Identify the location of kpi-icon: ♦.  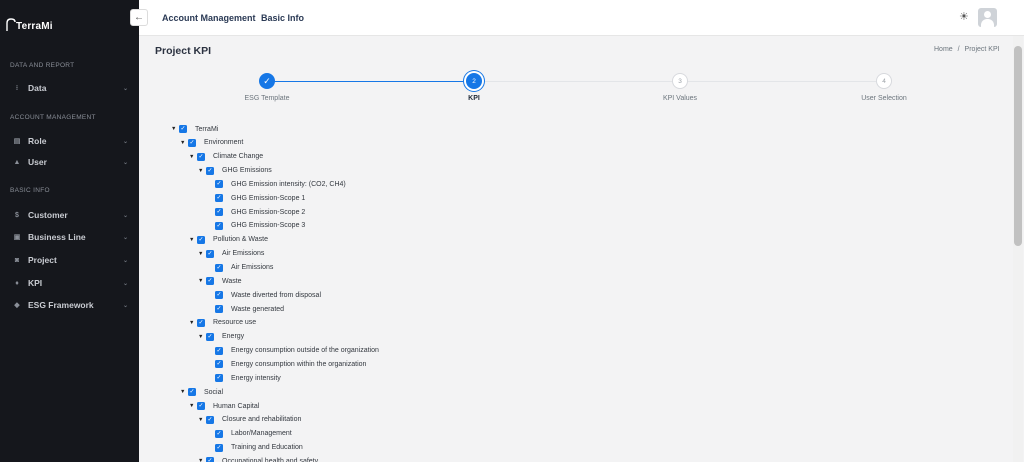
(17, 283).